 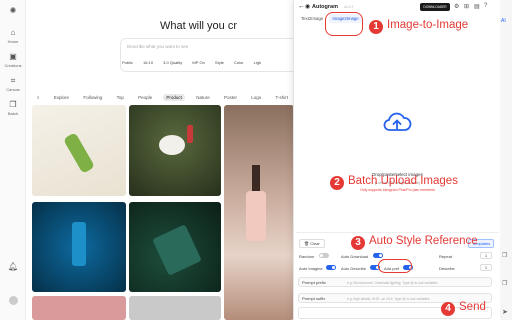 I want to click on clear-button: 🗑︎ Clear, so click(x=312, y=243).